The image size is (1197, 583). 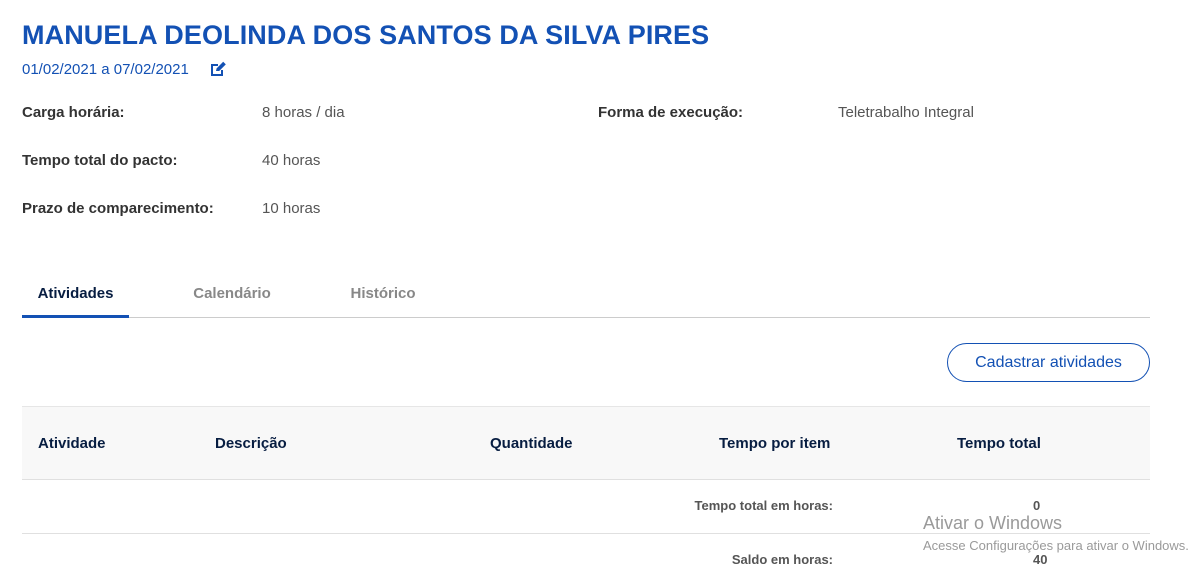 I want to click on tempo-total-label: Tempo total do pacto:, so click(x=100, y=160).